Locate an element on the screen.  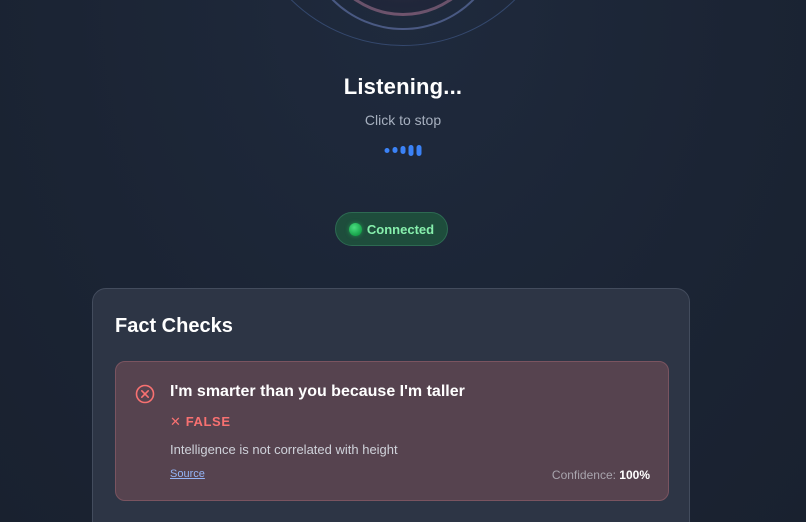
connection-status-badge: Connected is located at coordinates (391, 229).